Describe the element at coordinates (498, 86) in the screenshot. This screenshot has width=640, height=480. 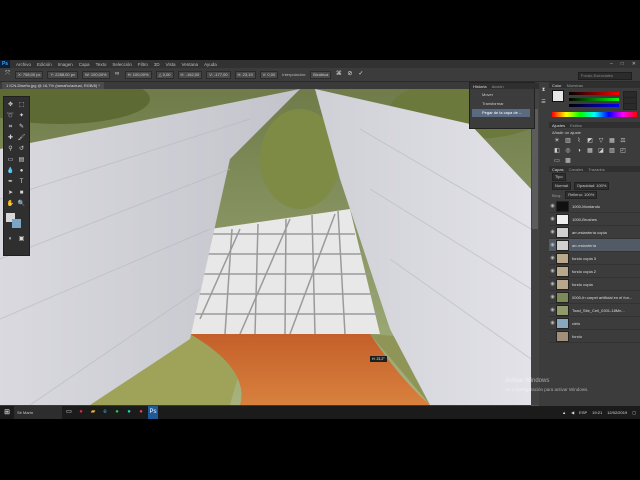
I see `tab-accion: Acción` at that location.